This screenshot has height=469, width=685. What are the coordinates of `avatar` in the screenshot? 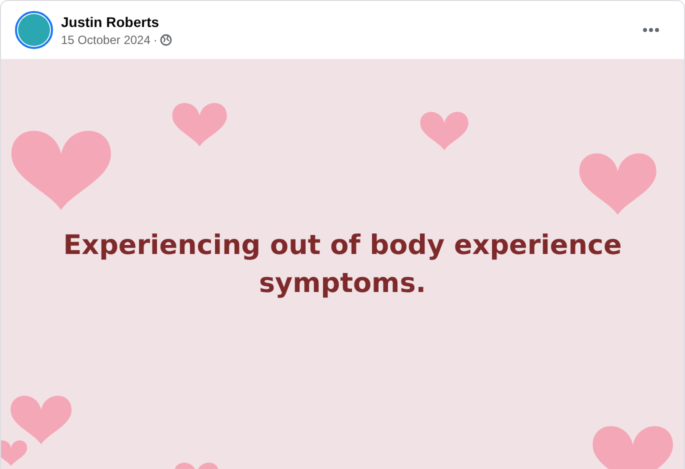 It's located at (34, 30).